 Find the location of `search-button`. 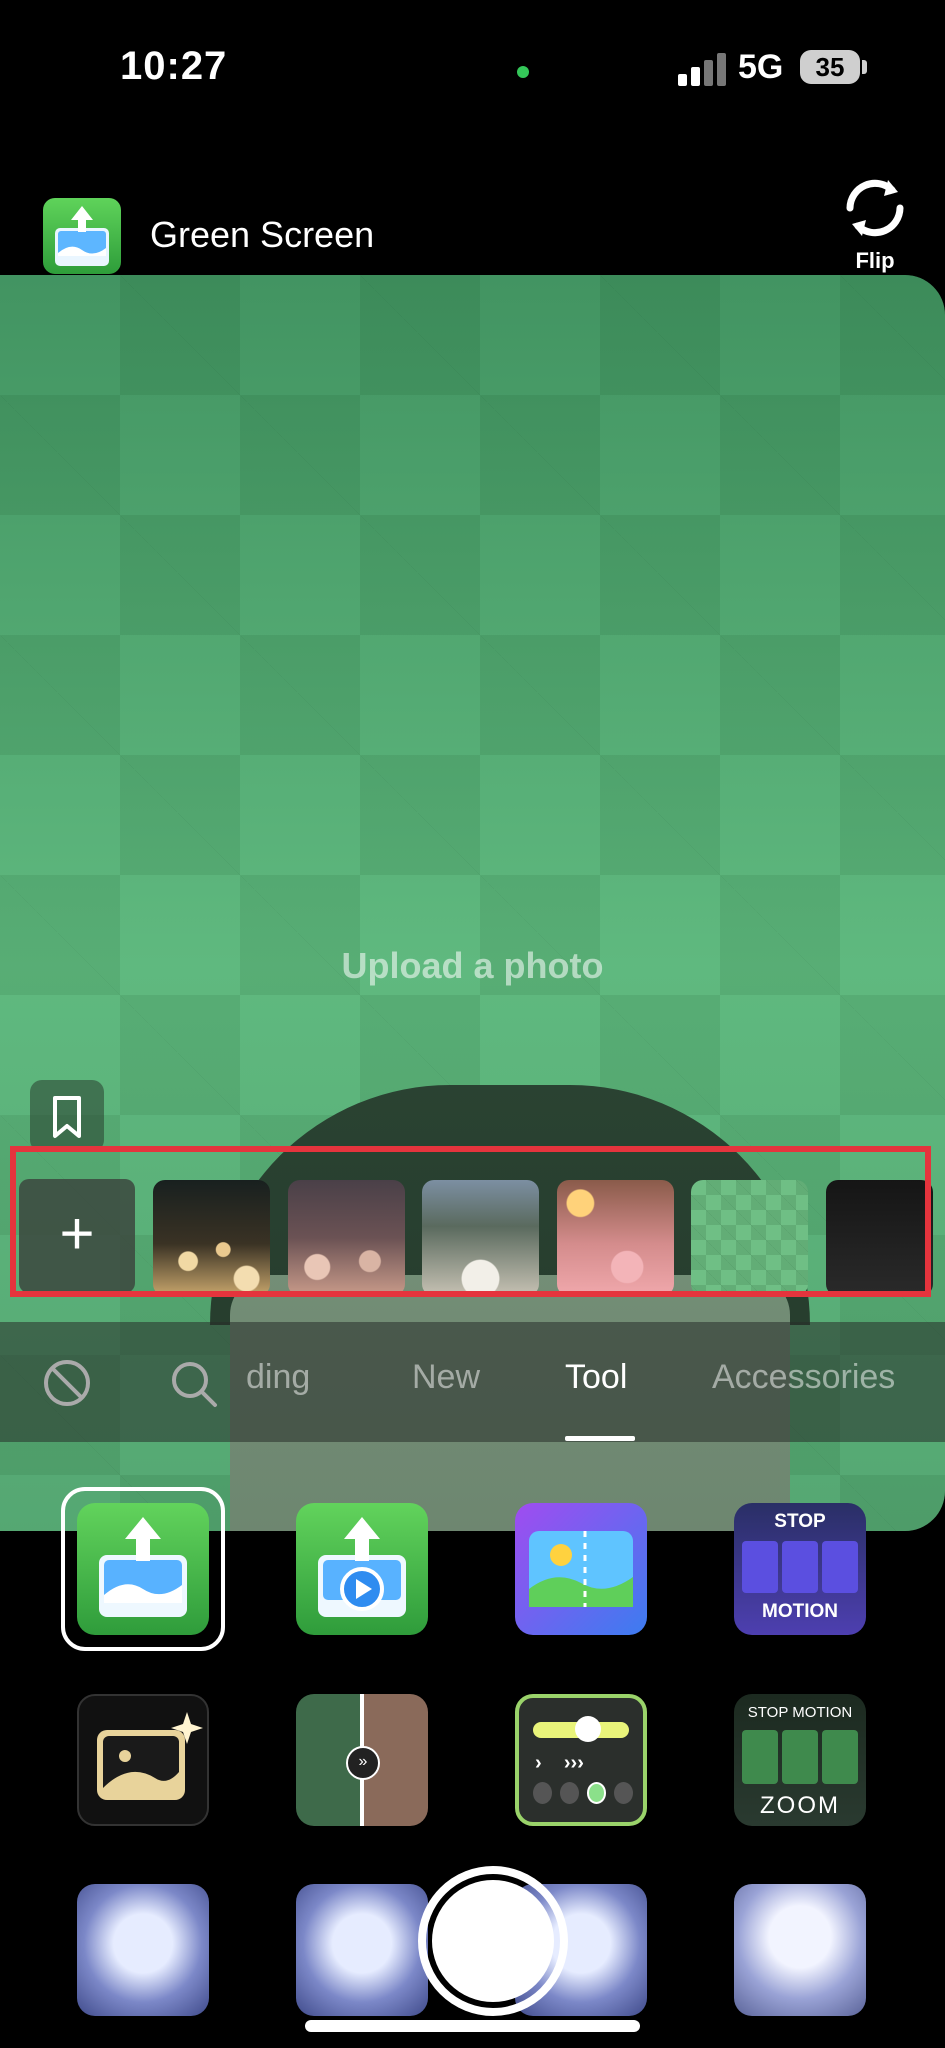

search-button is located at coordinates (194, 1386).